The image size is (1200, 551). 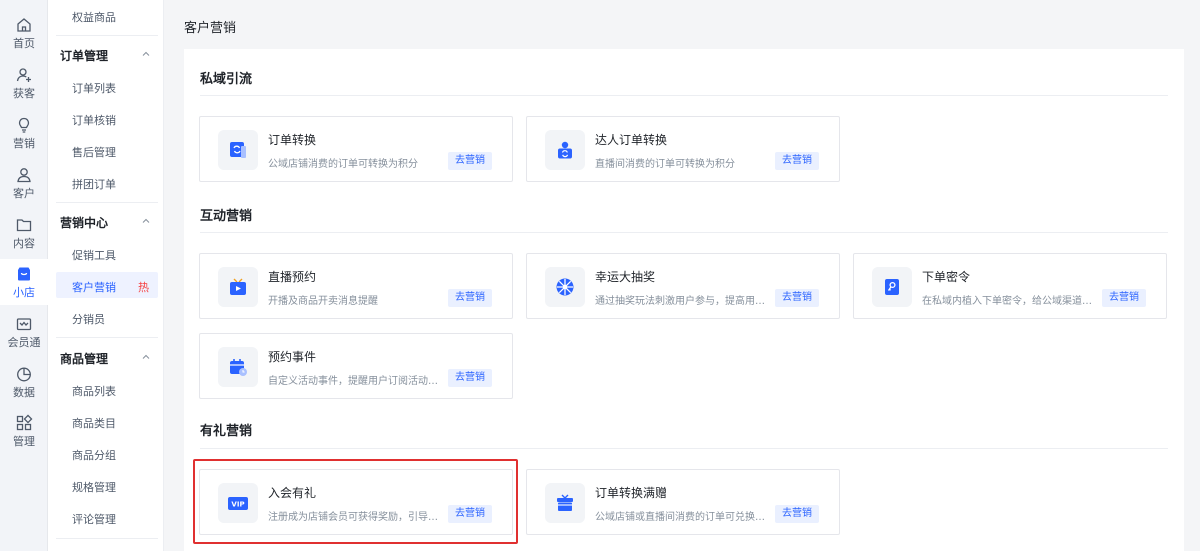 What do you see at coordinates (94, 391) in the screenshot?
I see `menu-item-goods-list: 商品列表` at bounding box center [94, 391].